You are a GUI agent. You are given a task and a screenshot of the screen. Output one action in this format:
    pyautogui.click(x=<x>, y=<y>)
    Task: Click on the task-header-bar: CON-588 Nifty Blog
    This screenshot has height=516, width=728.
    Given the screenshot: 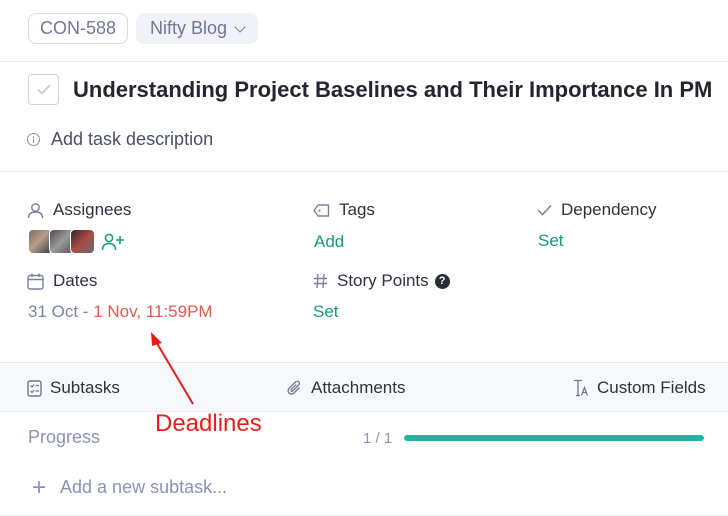 What is the action you would take?
    pyautogui.click(x=143, y=28)
    